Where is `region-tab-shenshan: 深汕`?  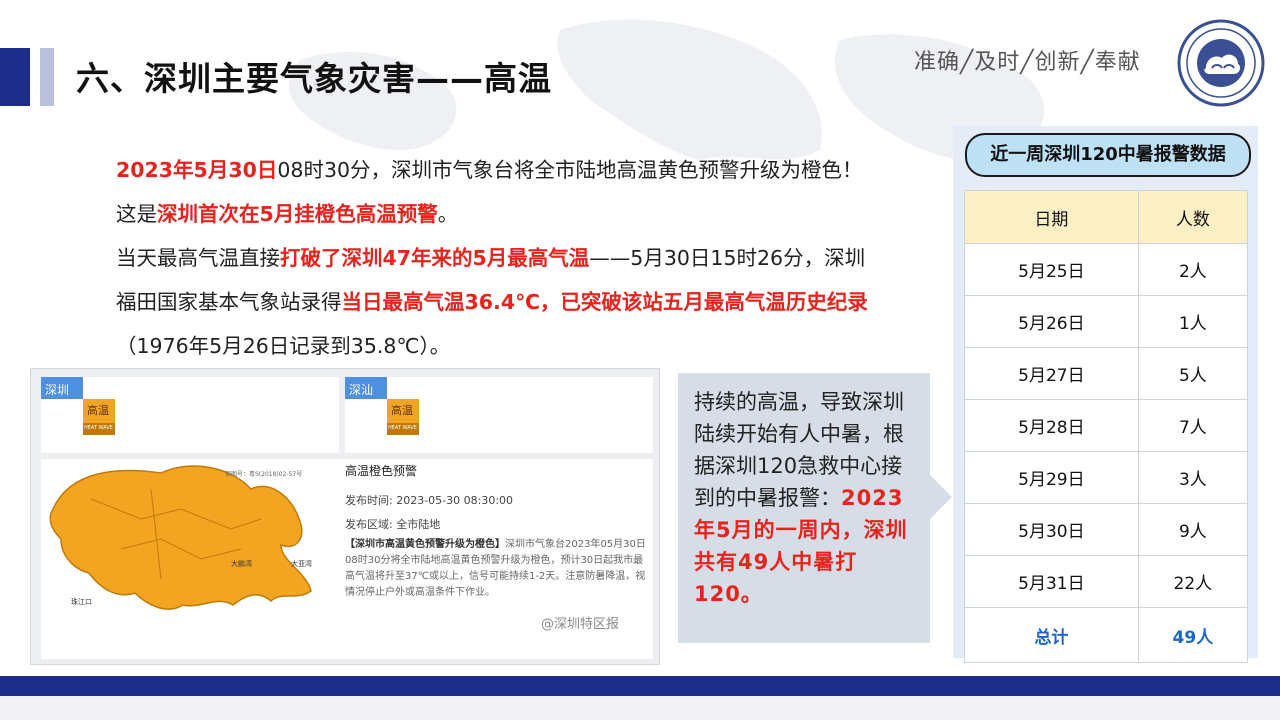 region-tab-shenshan: 深汕 is located at coordinates (361, 390).